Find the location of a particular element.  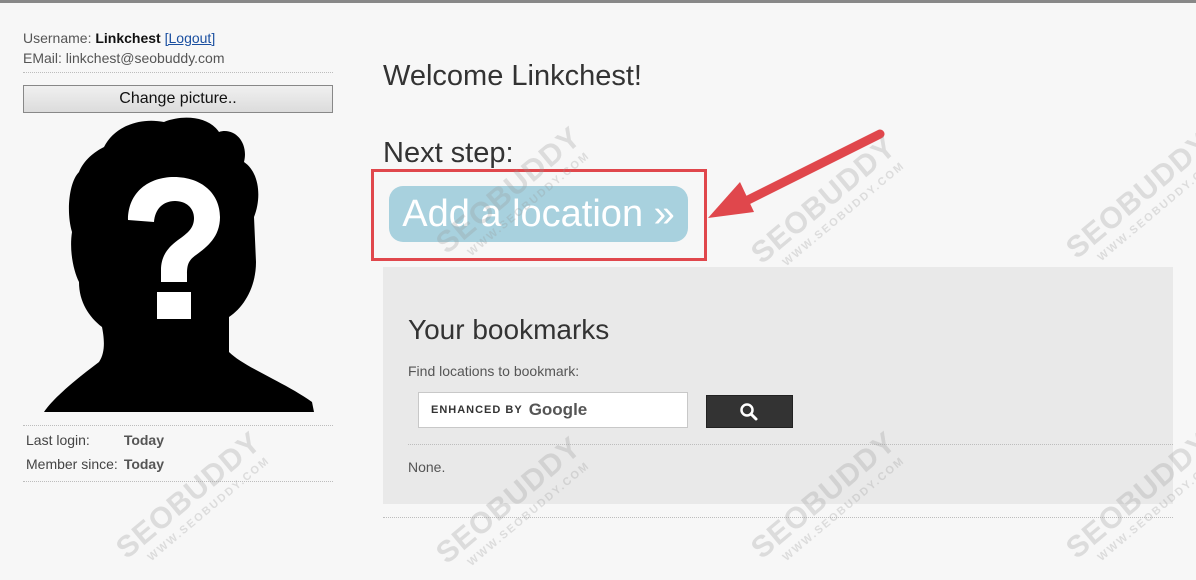

magnifier-icon is located at coordinates (749, 412).